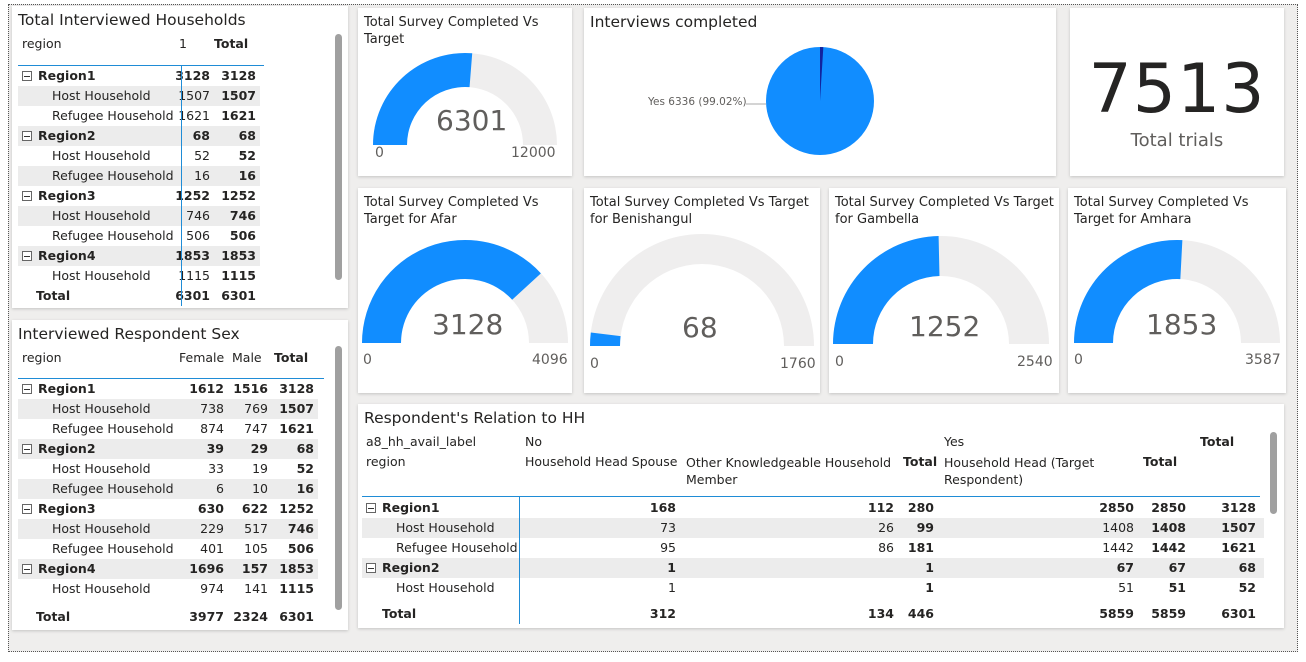  What do you see at coordinates (1116, 507) in the screenshot?
I see `row-head: 2850` at bounding box center [1116, 507].